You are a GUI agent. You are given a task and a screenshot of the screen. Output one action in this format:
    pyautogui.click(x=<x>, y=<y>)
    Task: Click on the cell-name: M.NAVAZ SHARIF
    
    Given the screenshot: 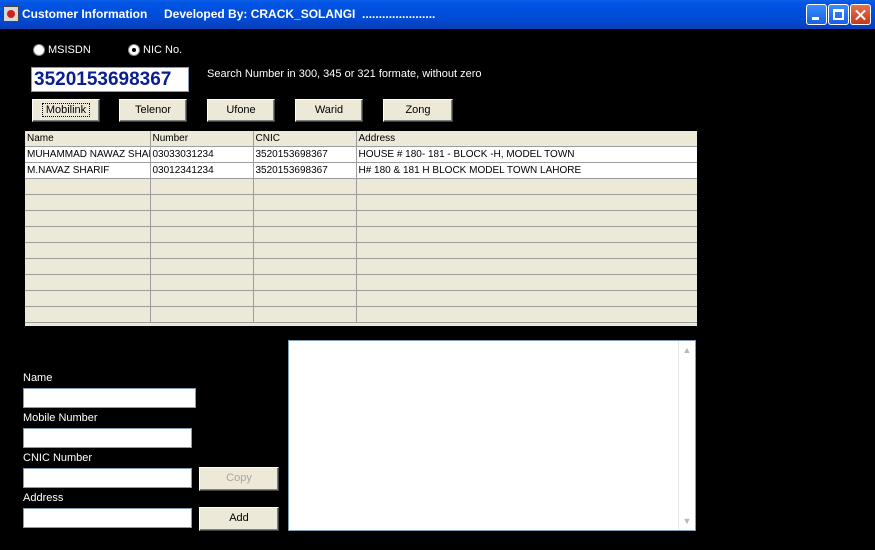 What is the action you would take?
    pyautogui.click(x=87, y=171)
    